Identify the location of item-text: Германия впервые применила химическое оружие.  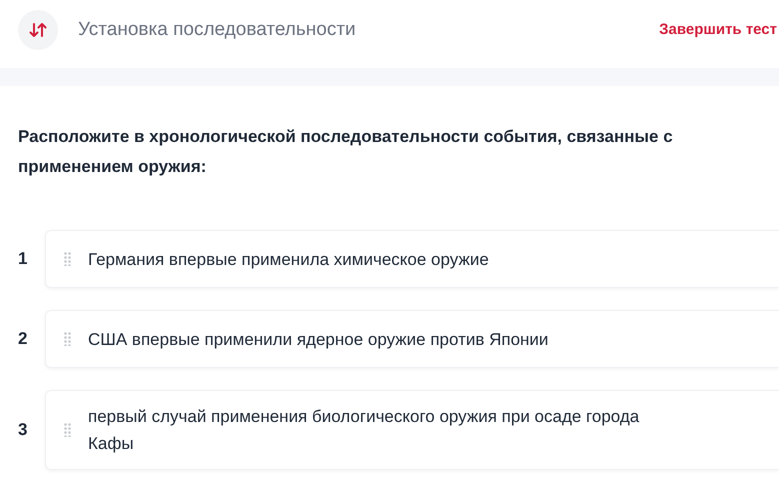
(288, 259).